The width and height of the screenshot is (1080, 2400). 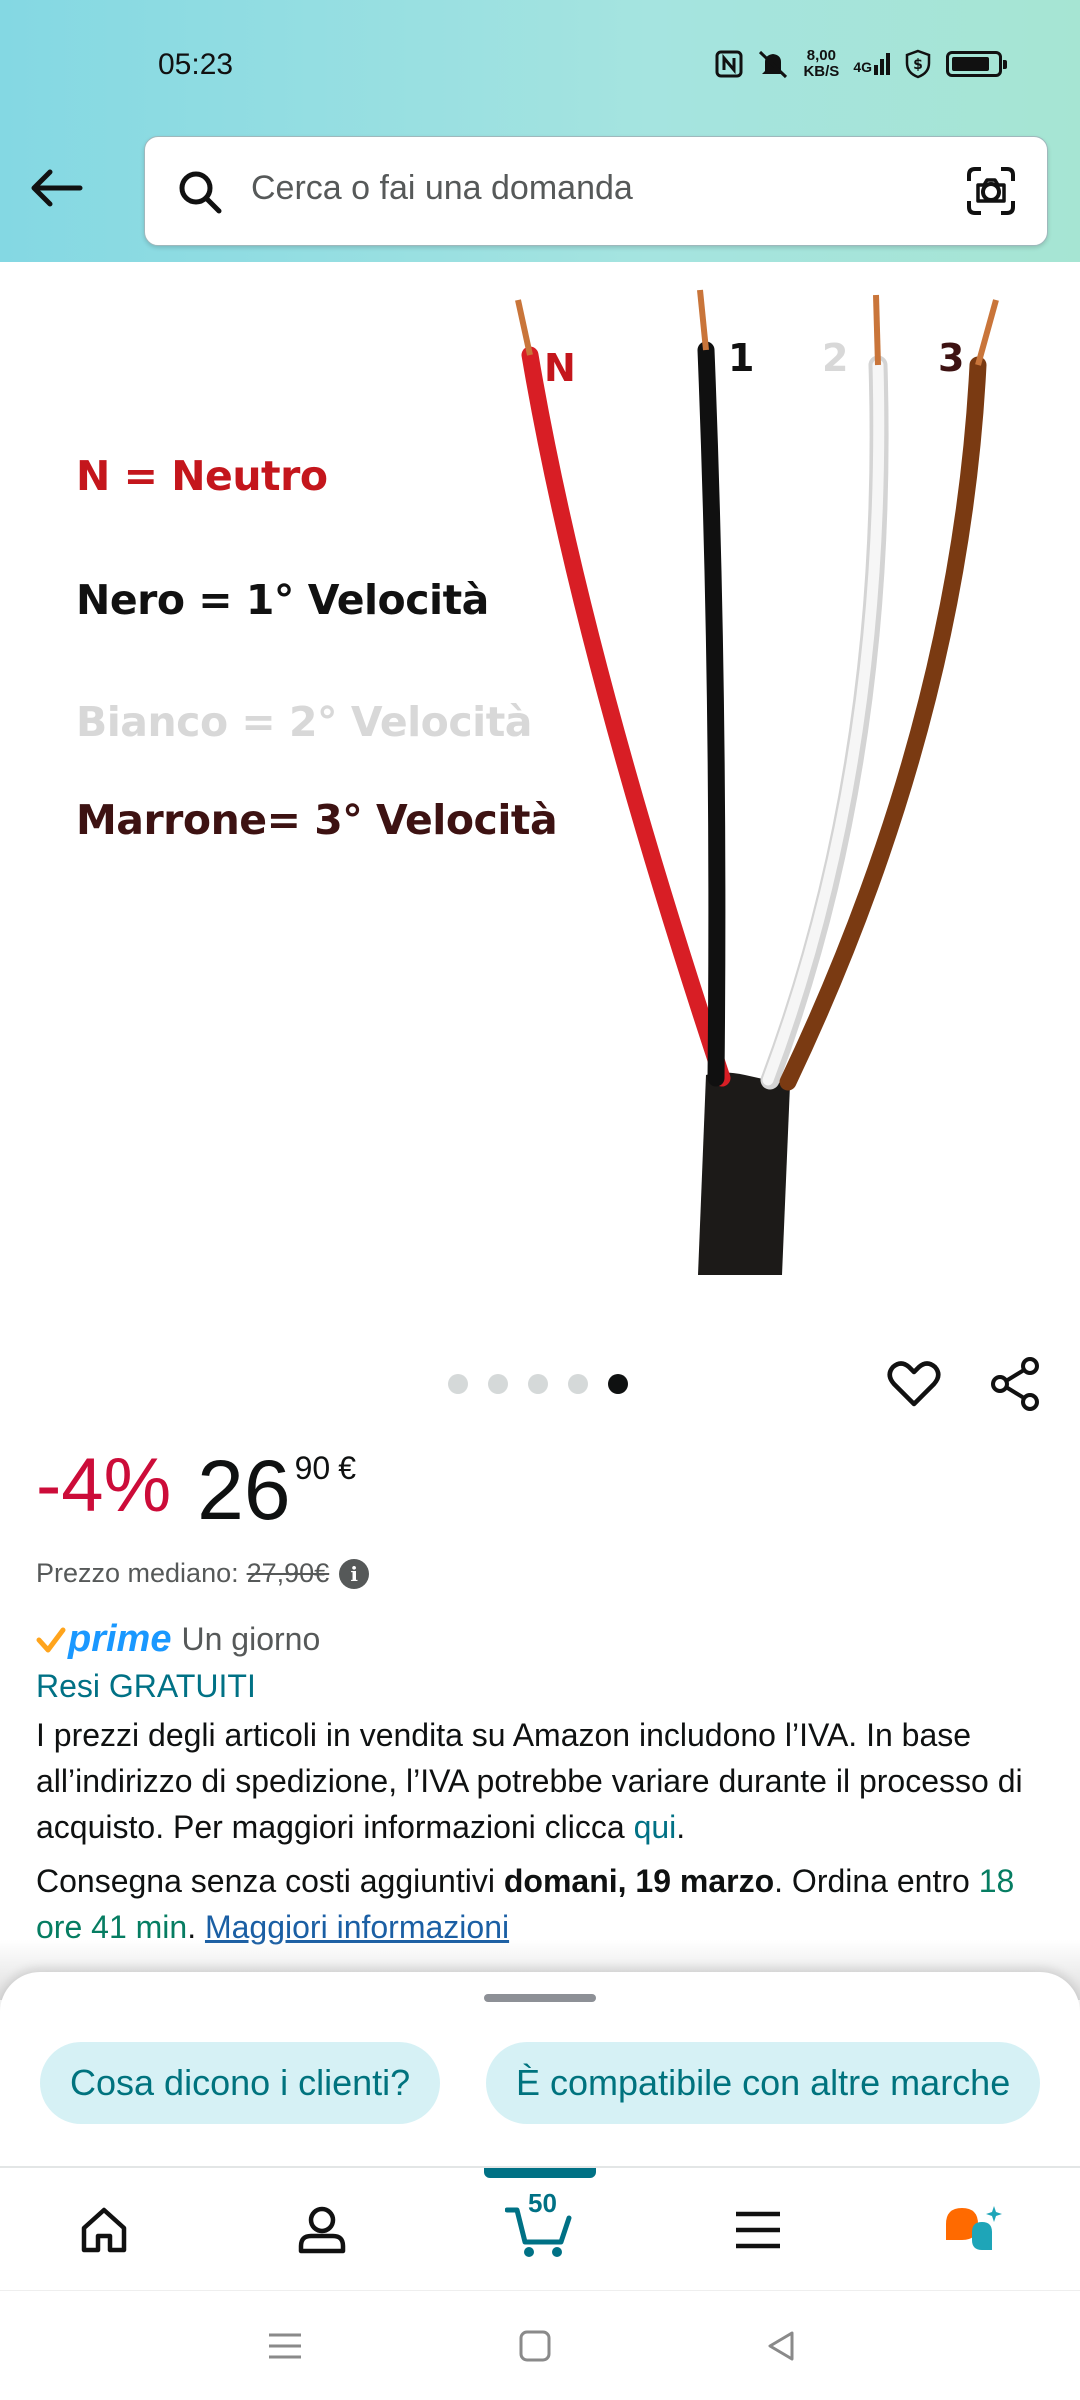 I want to click on median-price-label: Prezzo mediano:, so click(x=137, y=1573).